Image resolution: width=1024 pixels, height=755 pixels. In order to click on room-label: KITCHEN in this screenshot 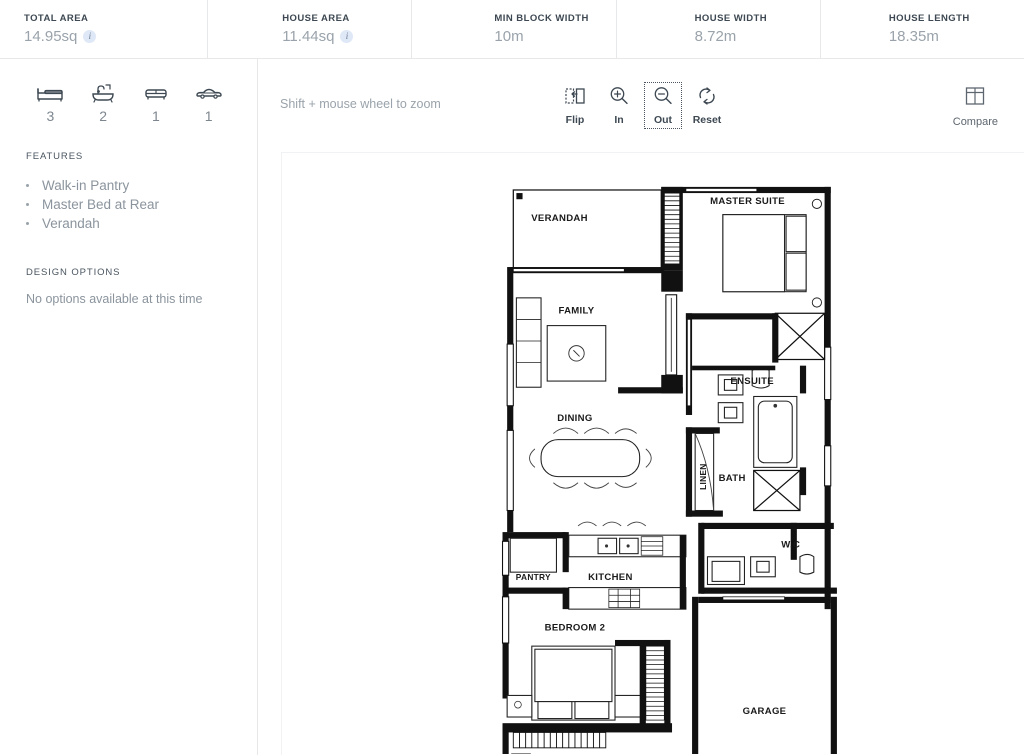, I will do `click(610, 577)`.